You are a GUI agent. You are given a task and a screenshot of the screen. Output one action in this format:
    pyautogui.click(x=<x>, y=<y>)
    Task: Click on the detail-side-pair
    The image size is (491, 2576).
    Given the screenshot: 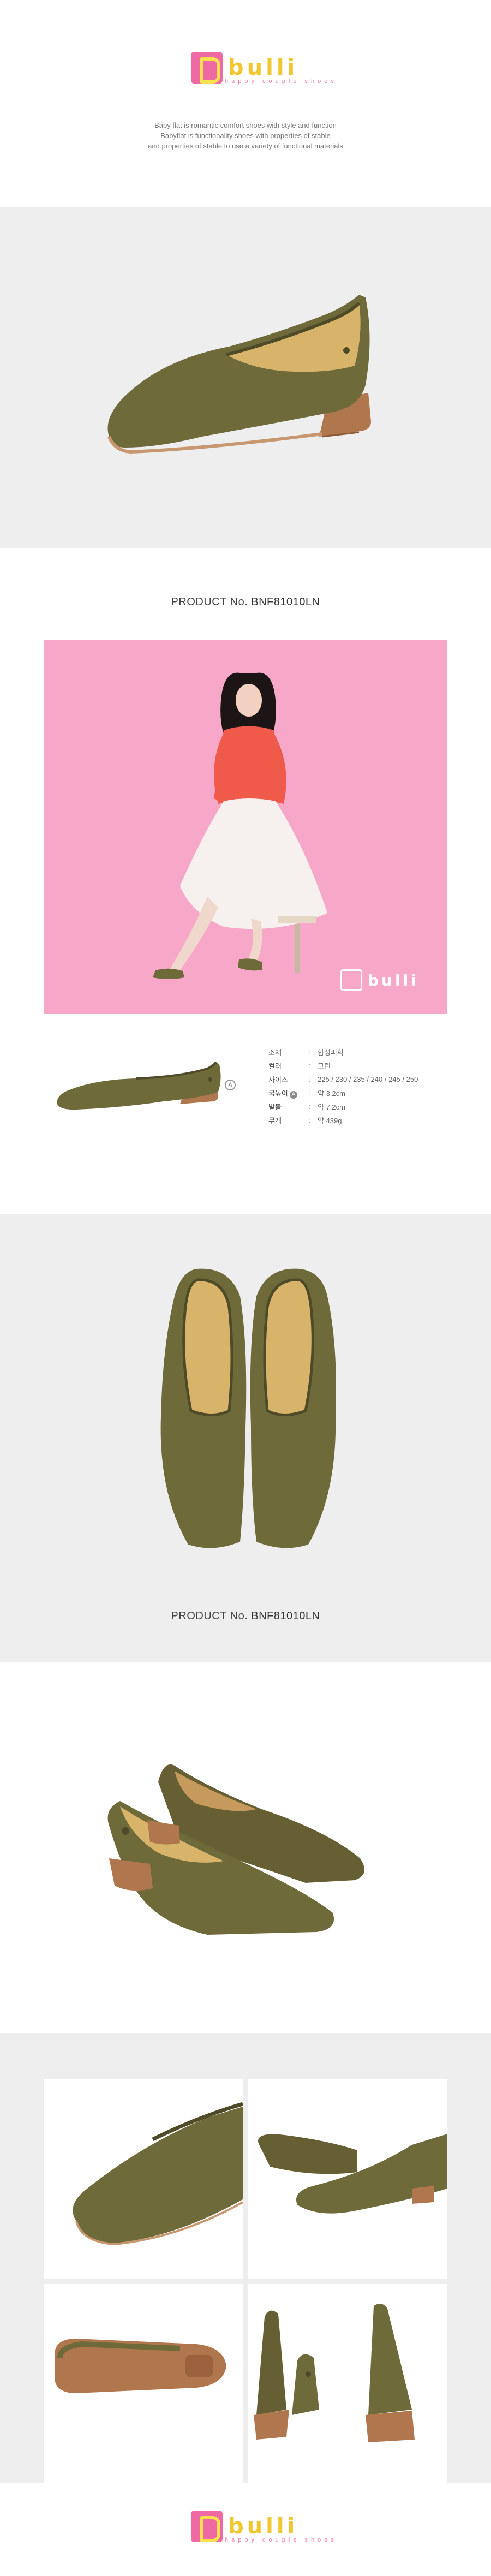 What is the action you would take?
    pyautogui.click(x=348, y=2179)
    